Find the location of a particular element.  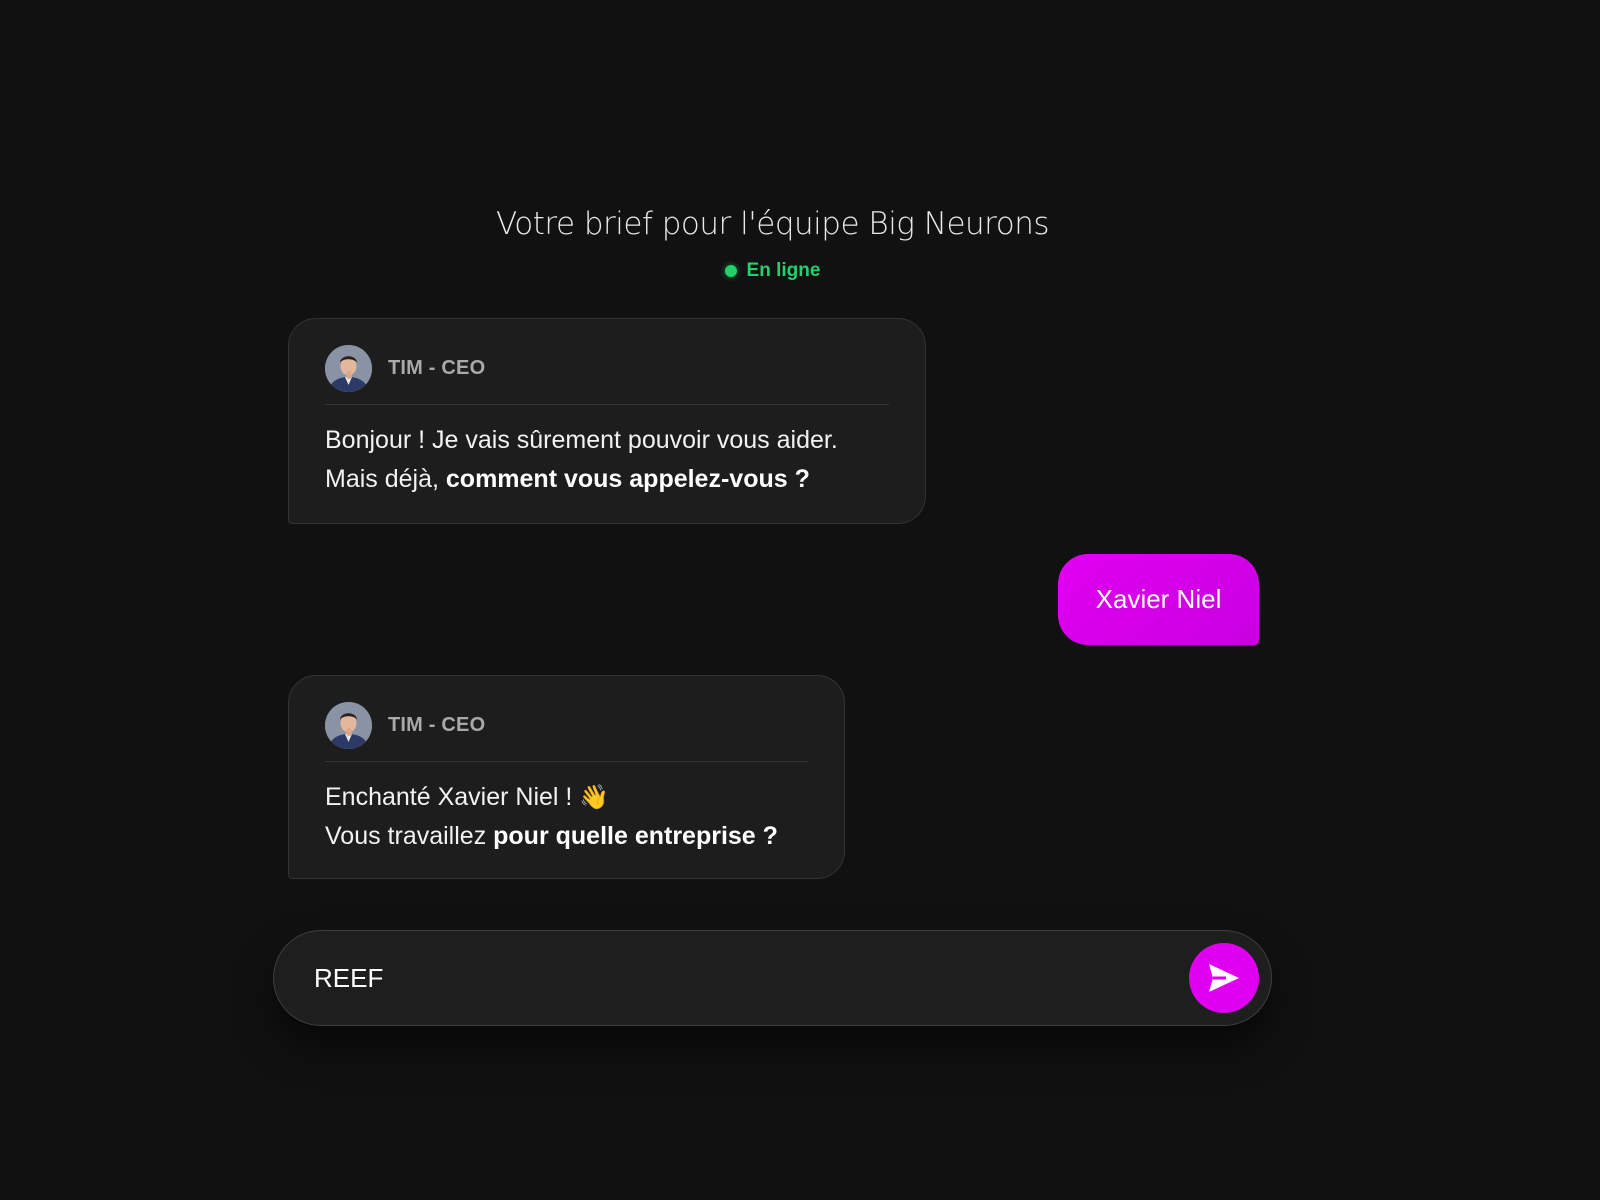

bot-message-line: Mais déjà, comment vous appelez-vous ? is located at coordinates (607, 479).